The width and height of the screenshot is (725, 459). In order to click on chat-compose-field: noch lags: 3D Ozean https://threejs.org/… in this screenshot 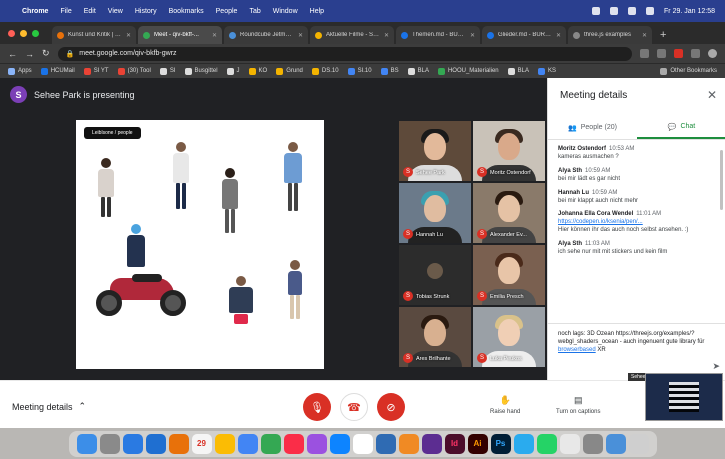, I will do `click(636, 351)`.